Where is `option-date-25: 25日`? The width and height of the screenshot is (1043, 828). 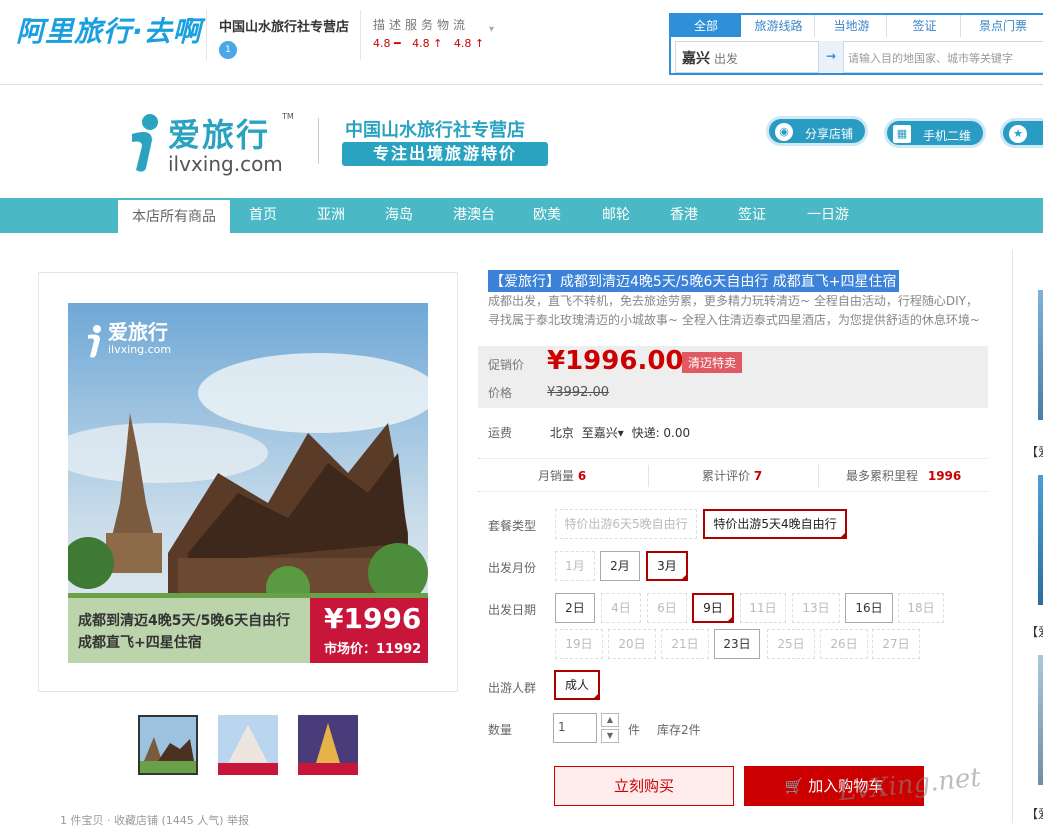 option-date-25: 25日 is located at coordinates (791, 644).